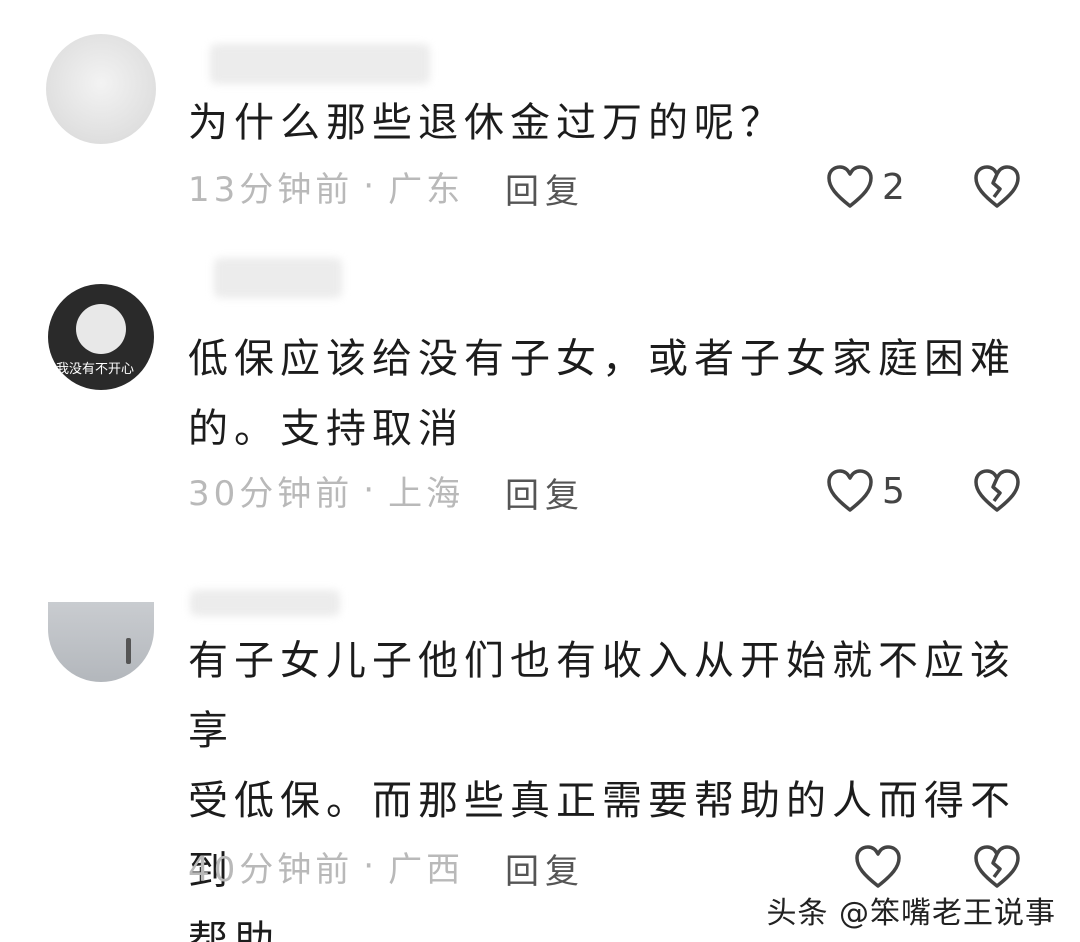  I want to click on watermark: 头条 @笨嘴老王说事, so click(911, 913).